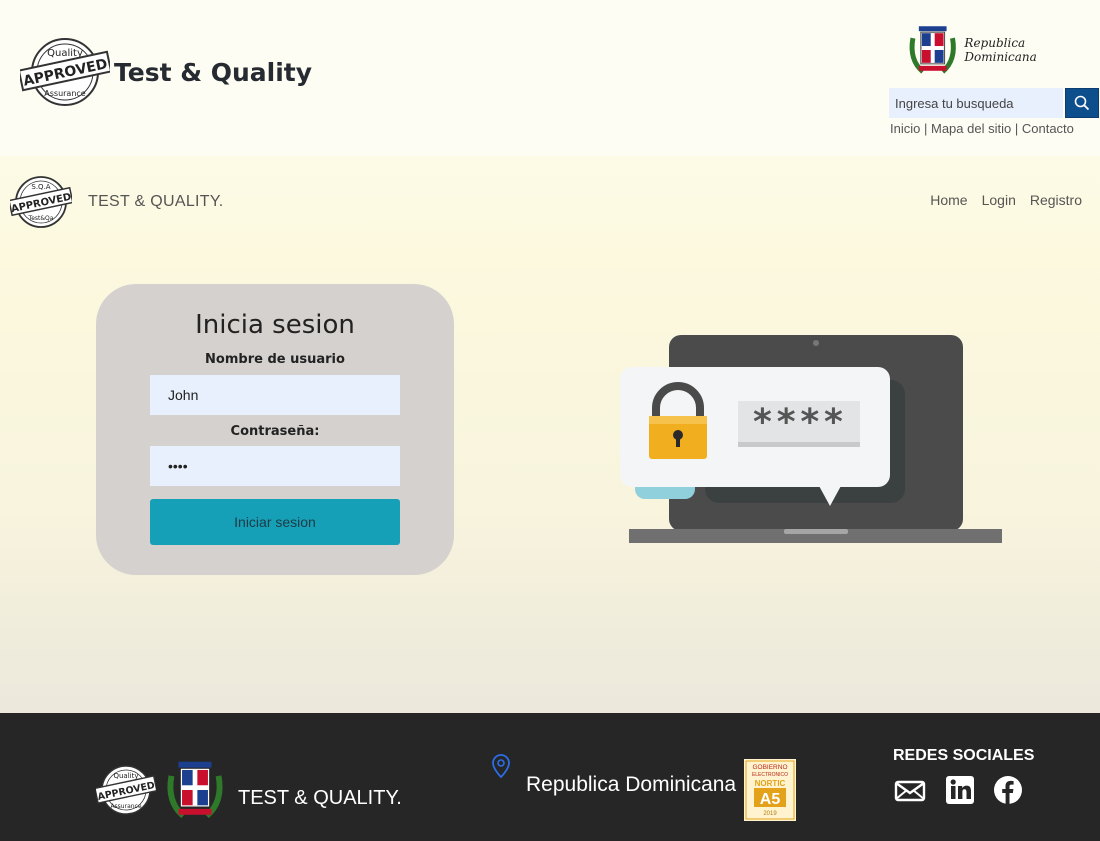  What do you see at coordinates (501, 766) in the screenshot?
I see `map-pin-icon` at bounding box center [501, 766].